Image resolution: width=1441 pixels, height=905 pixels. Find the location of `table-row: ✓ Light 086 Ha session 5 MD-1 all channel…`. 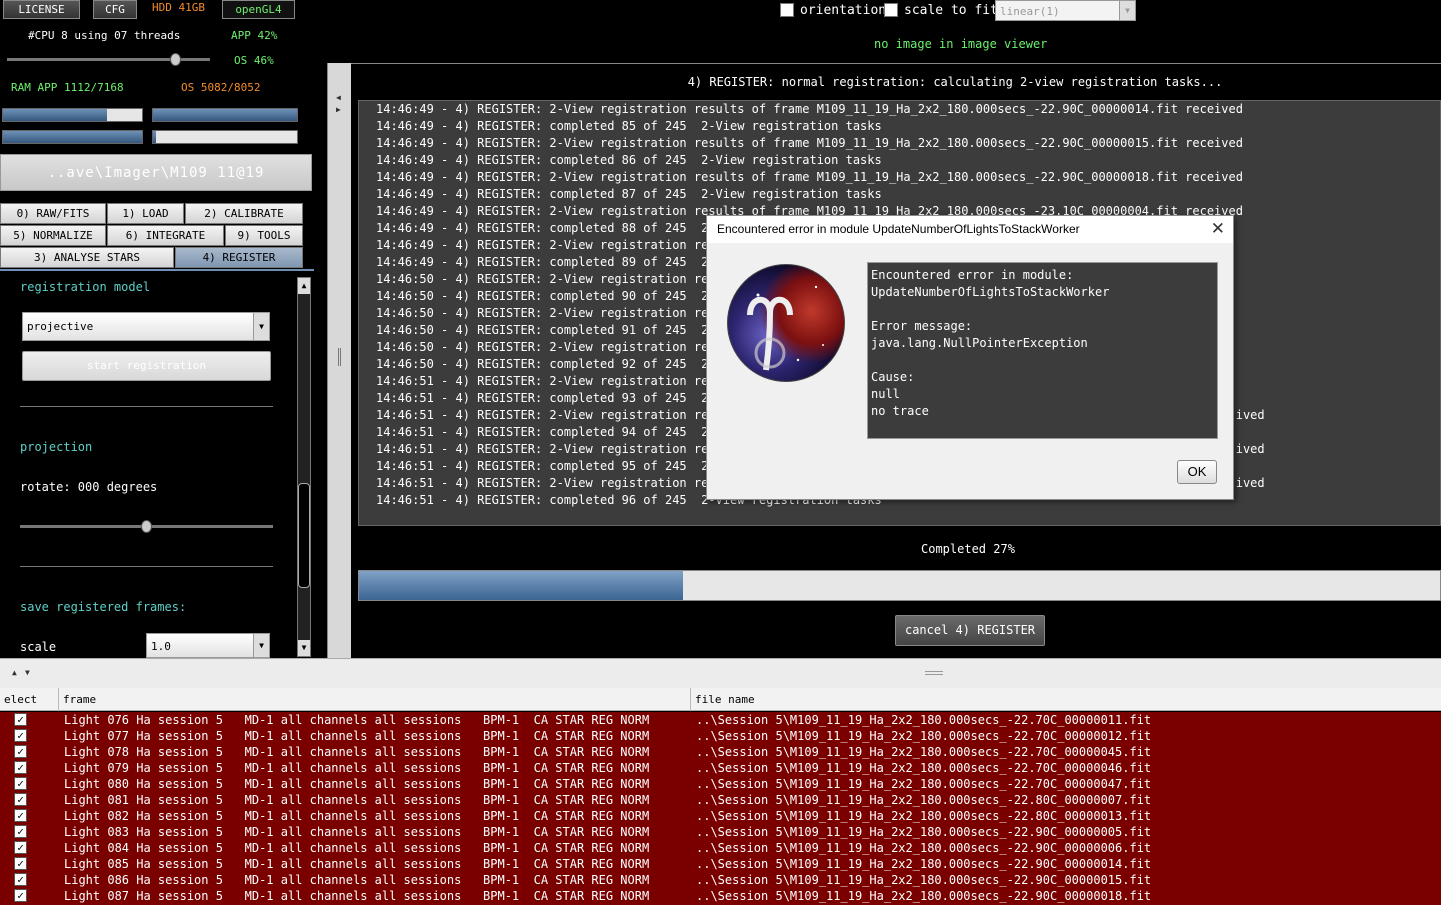

table-row: ✓ Light 086 Ha session 5 MD-1 all channel… is located at coordinates (720, 880).